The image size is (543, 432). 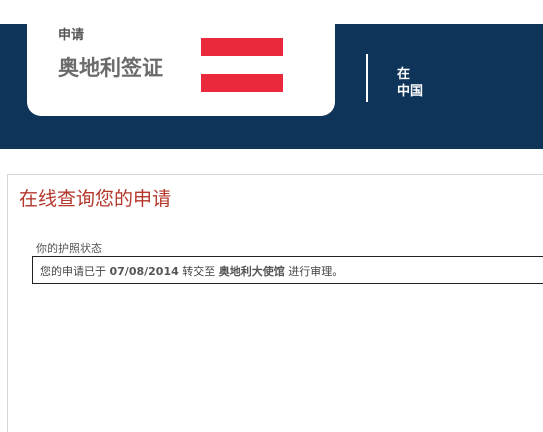 What do you see at coordinates (73, 271) in the screenshot?
I see `status-prefix: 您的申请已于` at bounding box center [73, 271].